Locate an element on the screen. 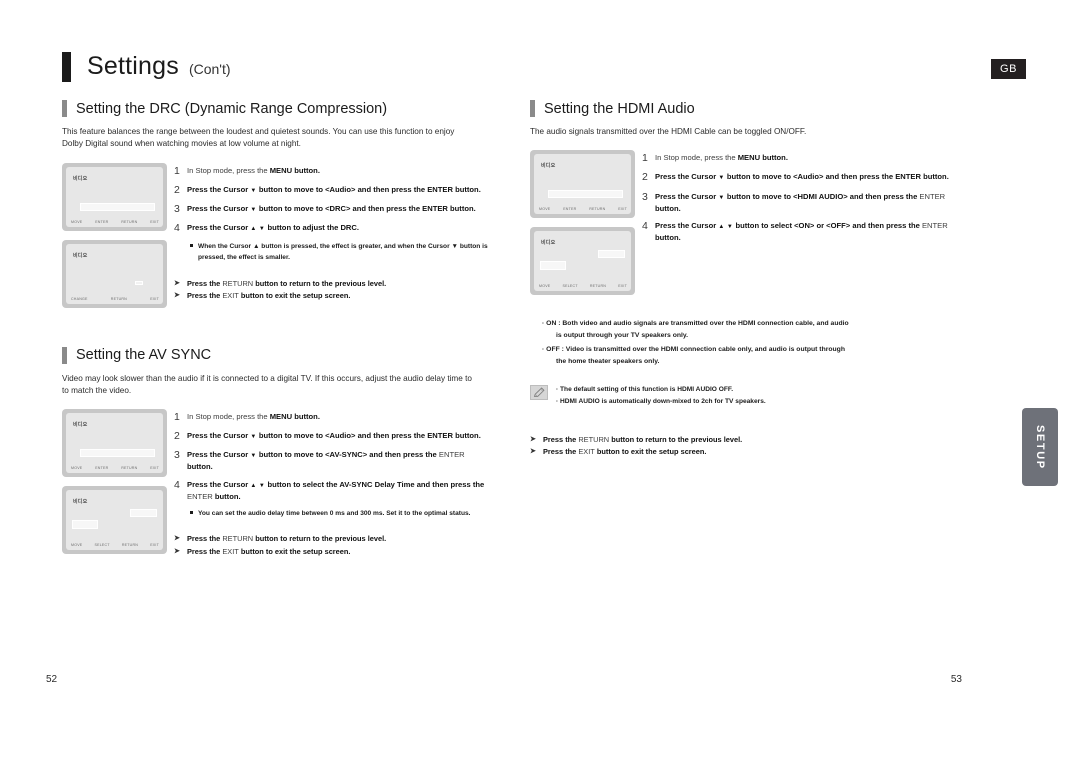 Image resolution: width=1080 pixels, height=763 pixels. tv-screen-mockup: 비디오 MOVE ENTER RETURN EXIT is located at coordinates (114, 443).